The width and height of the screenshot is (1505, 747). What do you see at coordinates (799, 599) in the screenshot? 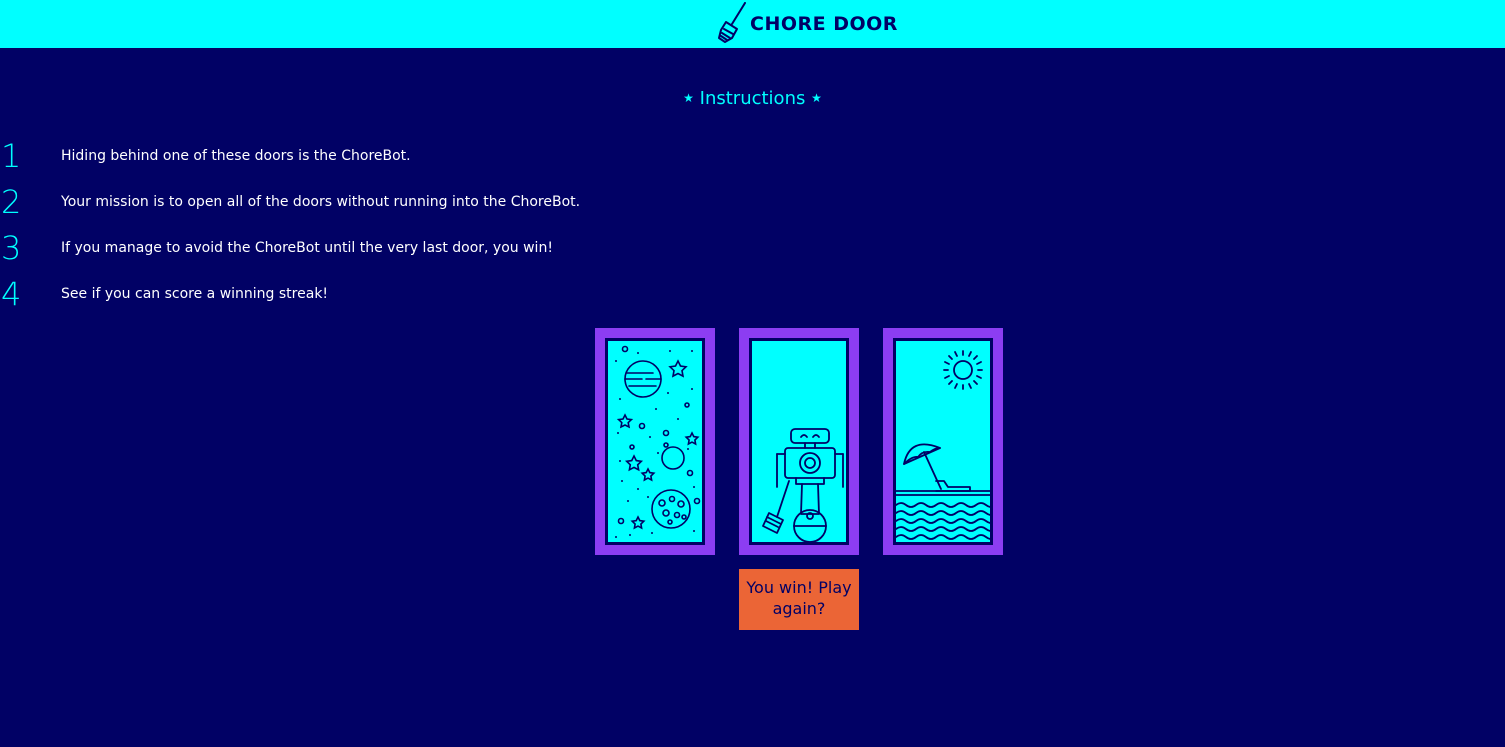
I see `play-again-button: You win! Play again?` at bounding box center [799, 599].